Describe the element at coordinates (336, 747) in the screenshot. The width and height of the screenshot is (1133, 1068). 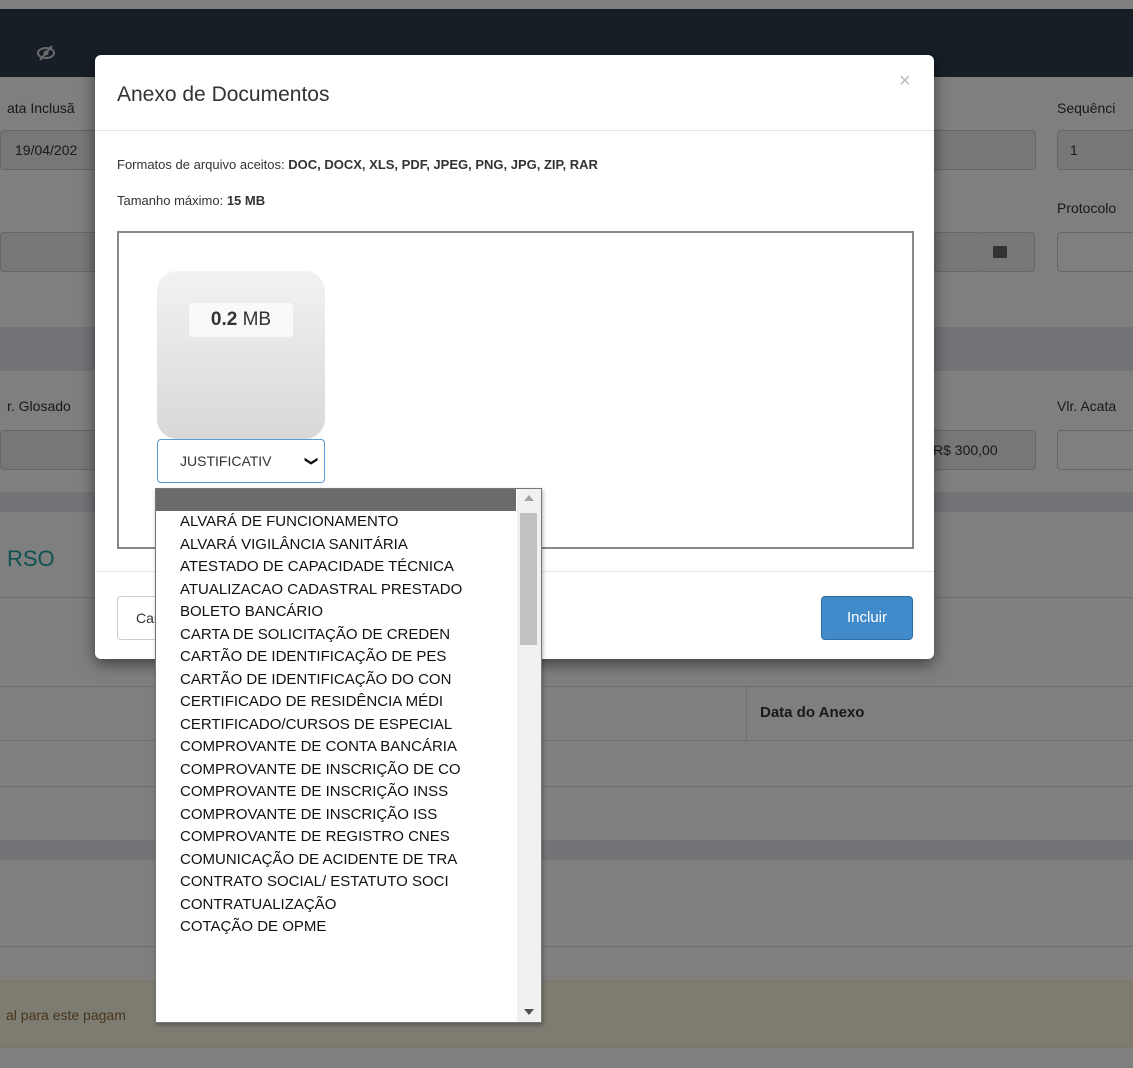
I see `dropdown-option: COMPROVANTE DE CONTA BANCÁRIA` at that location.